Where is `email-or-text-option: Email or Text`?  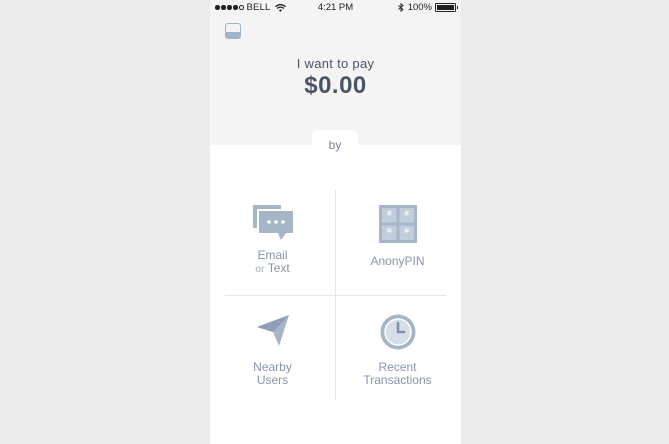
email-or-text-option: Email or Text is located at coordinates (272, 242).